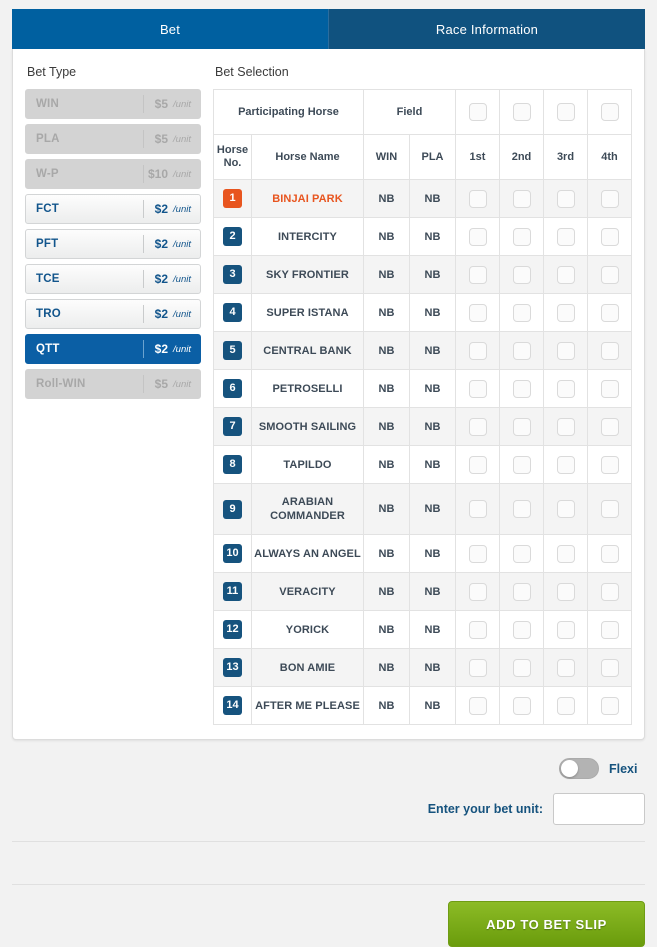 The width and height of the screenshot is (657, 947). What do you see at coordinates (232, 629) in the screenshot?
I see `horse-no-cell: 12` at bounding box center [232, 629].